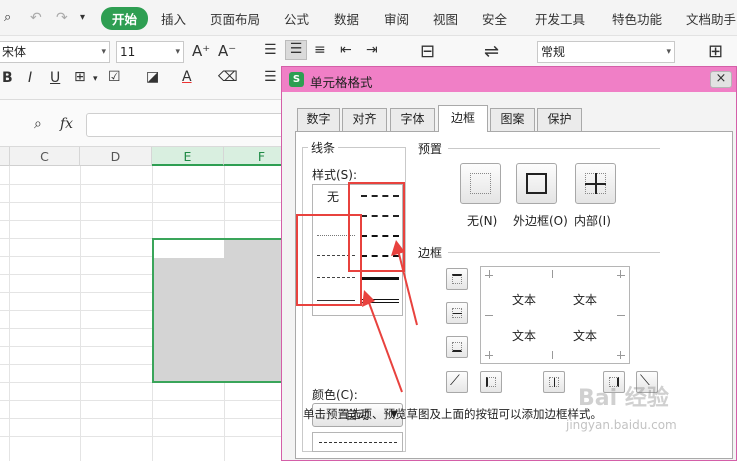 The height and width of the screenshot is (461, 737). Describe the element at coordinates (621, 425) in the screenshot. I see `watermark-url: jingyan.baidu.com` at that location.